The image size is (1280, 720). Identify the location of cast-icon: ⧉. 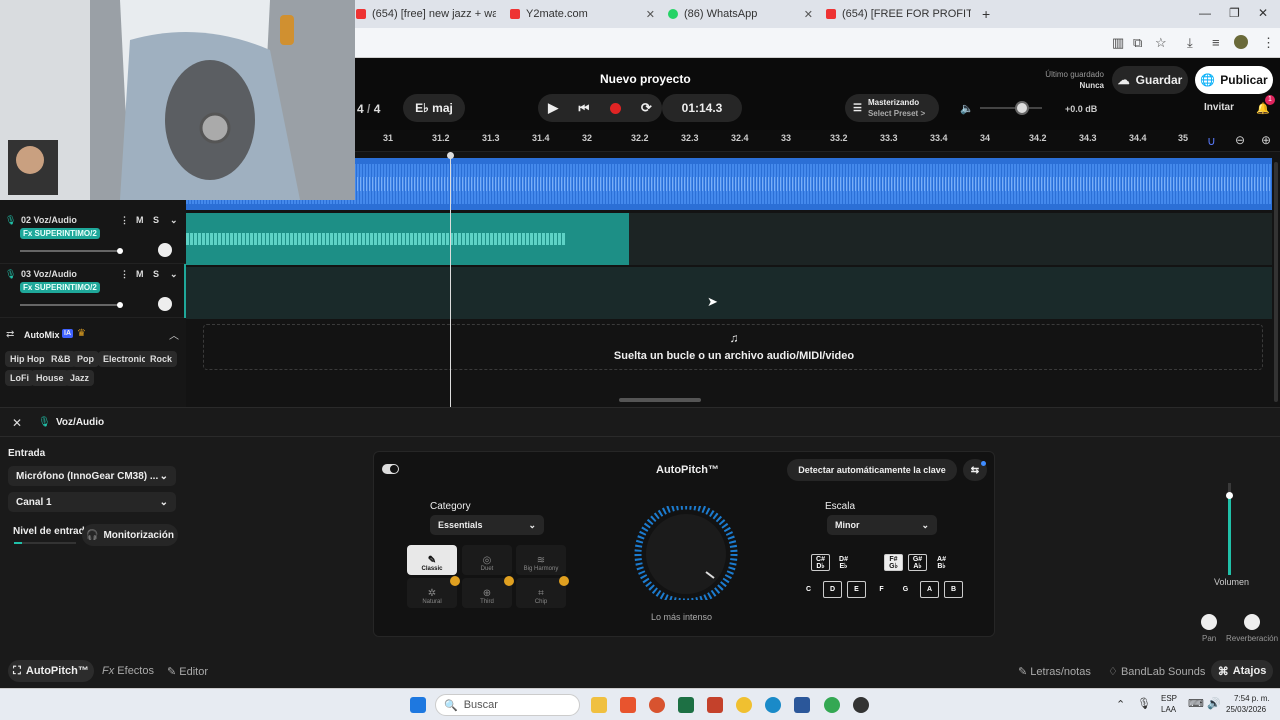
(1137, 43).